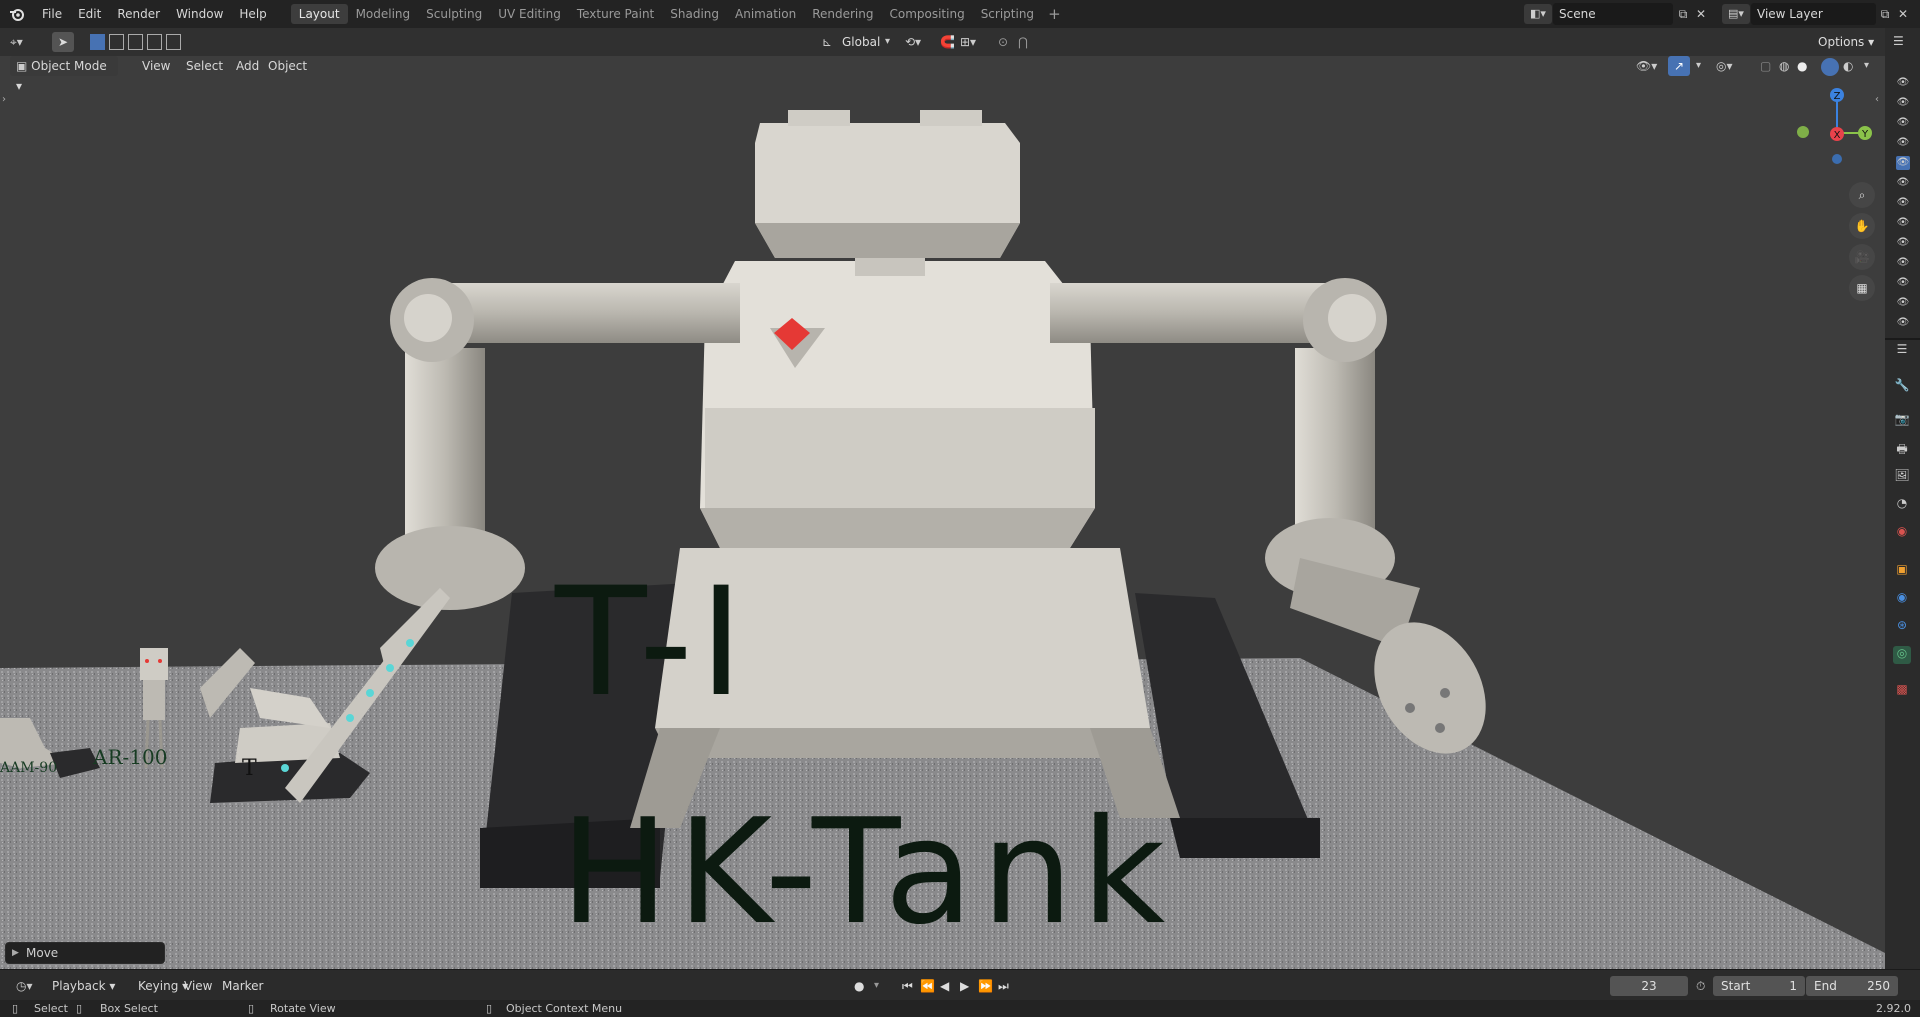 The height and width of the screenshot is (1017, 1920). Describe the element at coordinates (1848, 66) in the screenshot. I see `shading-rendered-icon: ◐` at that location.